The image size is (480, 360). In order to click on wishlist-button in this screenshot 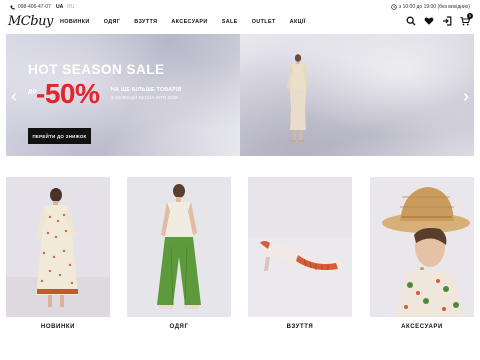, I will do `click(429, 21)`.